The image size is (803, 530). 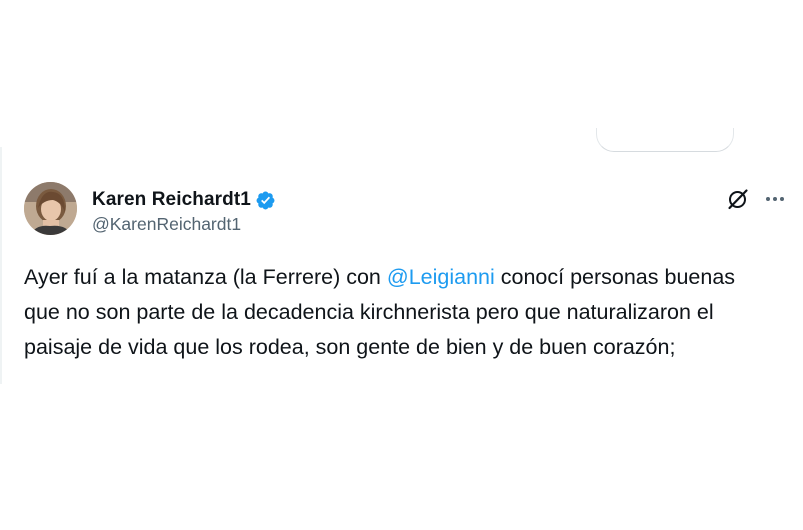 I want to click on author-handle: @KarenReichardt1, so click(x=166, y=224).